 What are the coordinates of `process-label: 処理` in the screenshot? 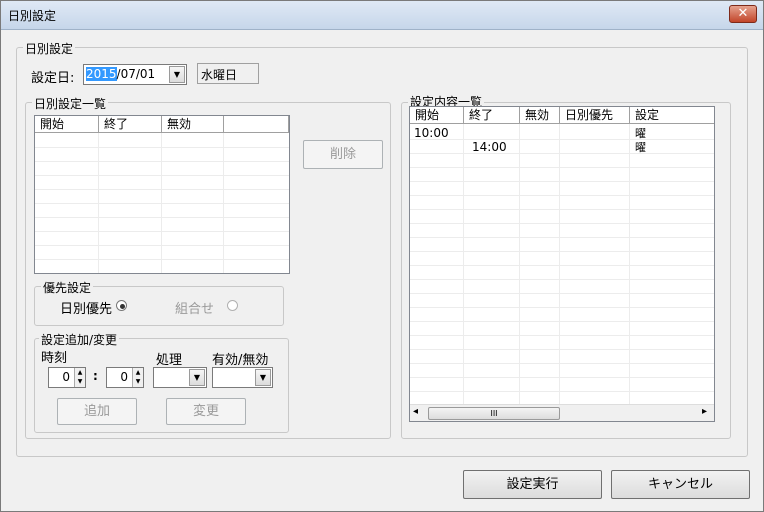 It's located at (169, 360).